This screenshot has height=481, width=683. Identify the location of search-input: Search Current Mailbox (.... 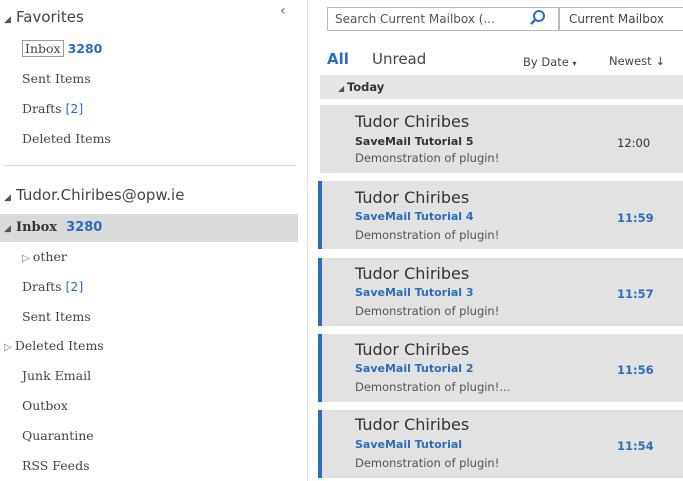
(415, 19).